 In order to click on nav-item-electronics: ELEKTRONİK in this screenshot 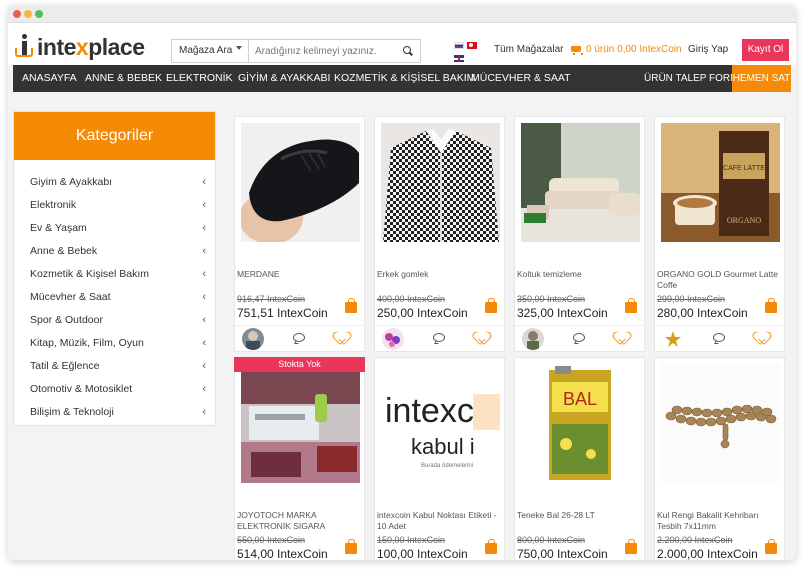, I will do `click(199, 78)`.